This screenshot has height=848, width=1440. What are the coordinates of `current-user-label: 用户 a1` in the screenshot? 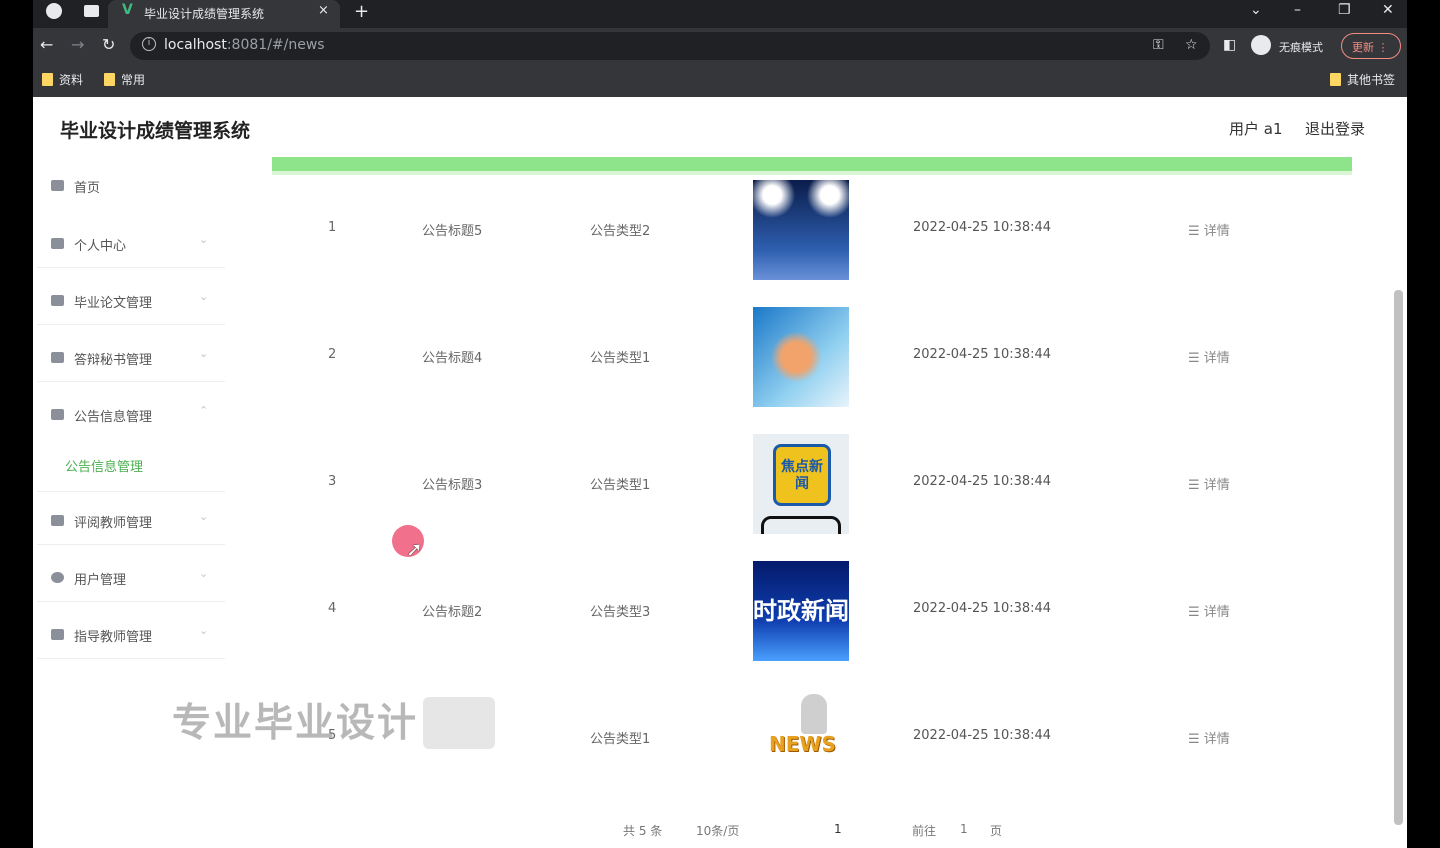 It's located at (1256, 129).